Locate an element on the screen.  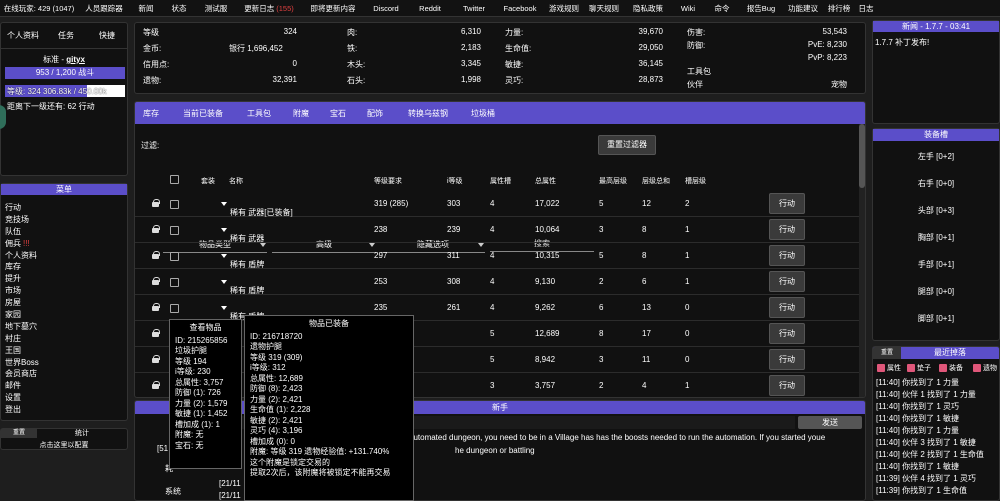
menu-item-7: 市场 is located at coordinates (65, 291).